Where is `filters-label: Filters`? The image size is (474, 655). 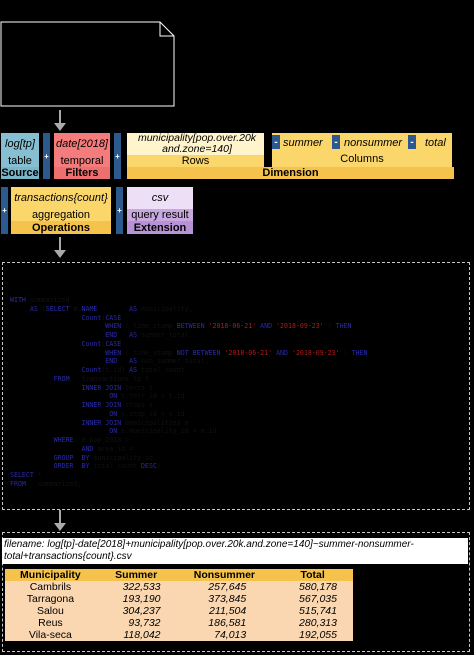 filters-label: Filters is located at coordinates (82, 173).